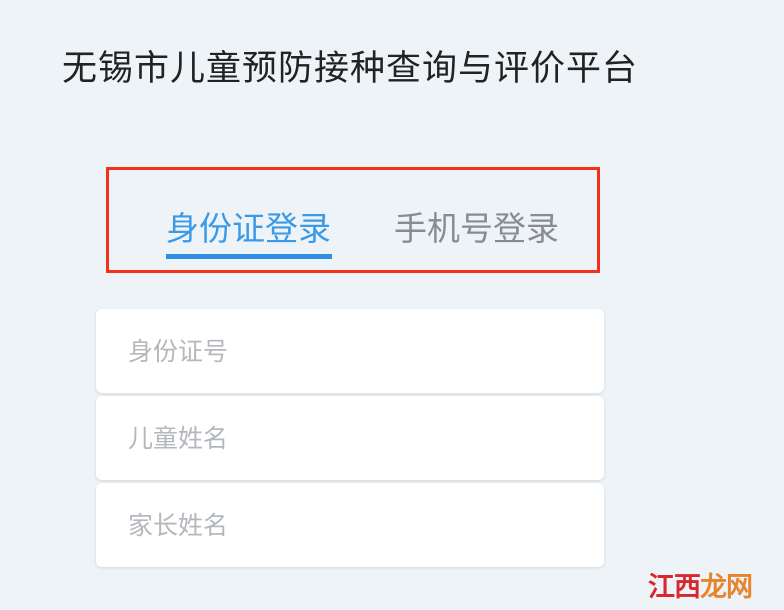 This screenshot has height=610, width=784. Describe the element at coordinates (353, 220) in the screenshot. I see `login-tabs: 身份证登录 手机号登录` at that location.